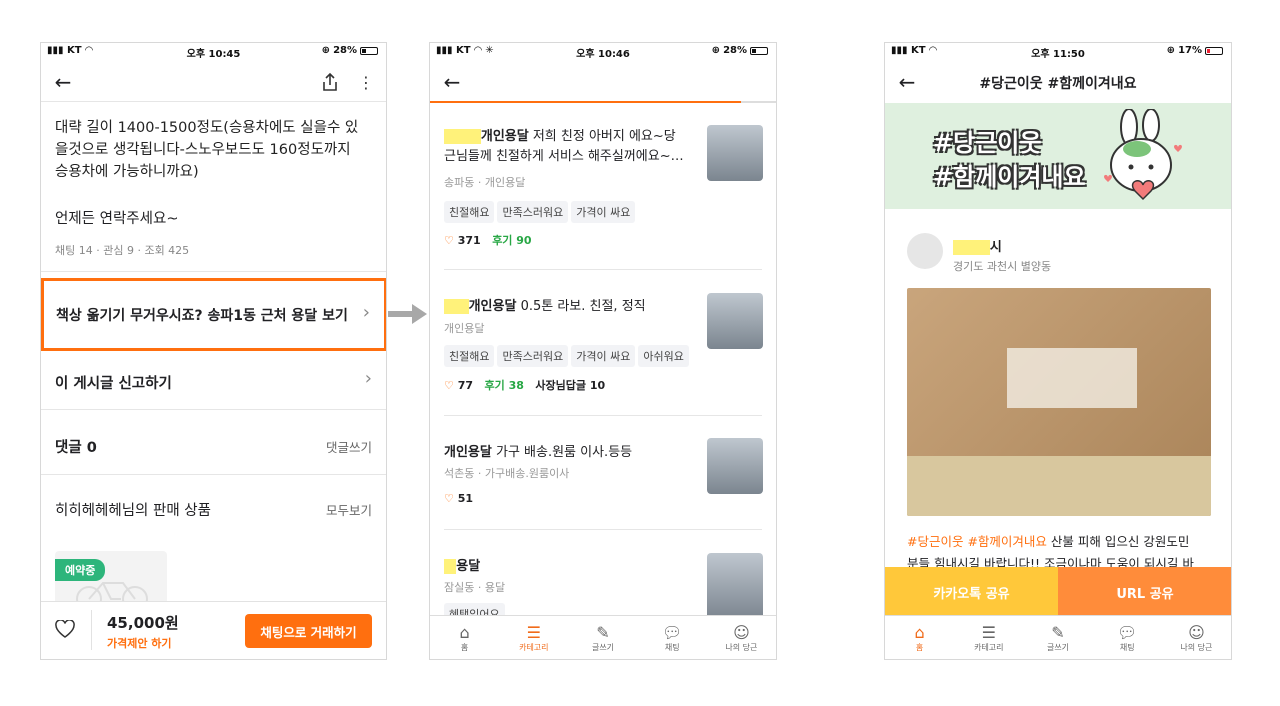 Image resolution: width=1280 pixels, height=706 pixels. What do you see at coordinates (504, 385) in the screenshot?
I see `review-count: 후기 38` at bounding box center [504, 385].